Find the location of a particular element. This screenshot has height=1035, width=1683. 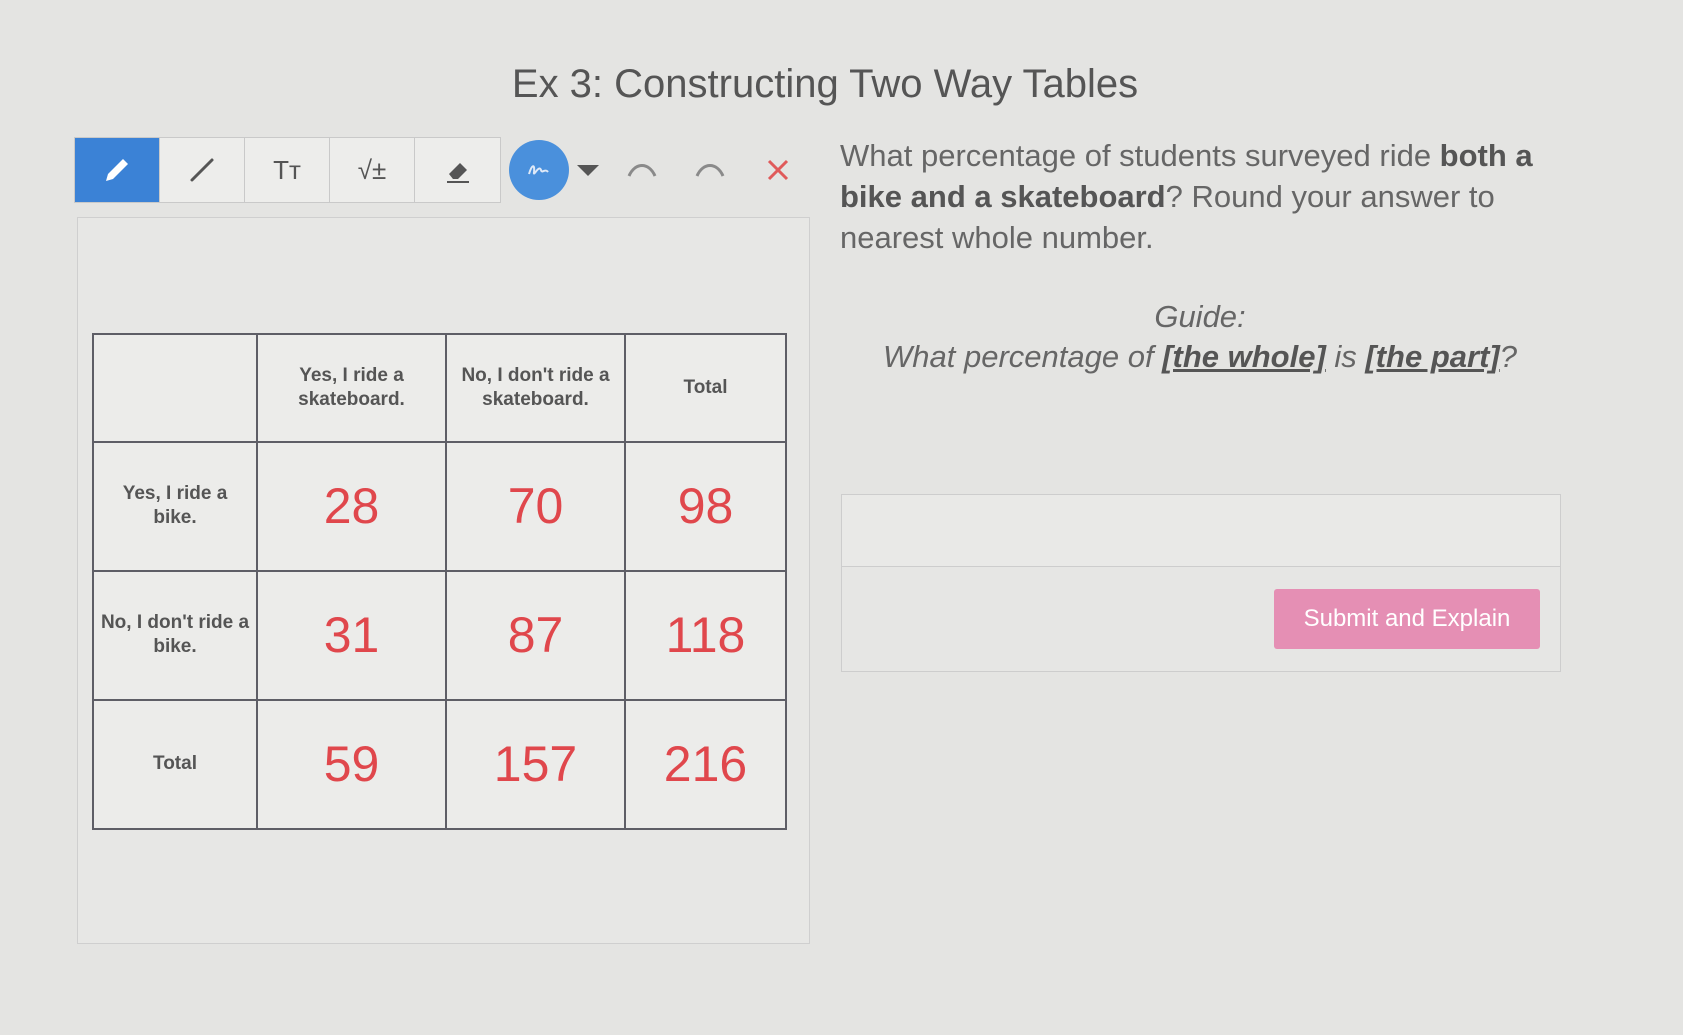

row-label: Total is located at coordinates (175, 764).